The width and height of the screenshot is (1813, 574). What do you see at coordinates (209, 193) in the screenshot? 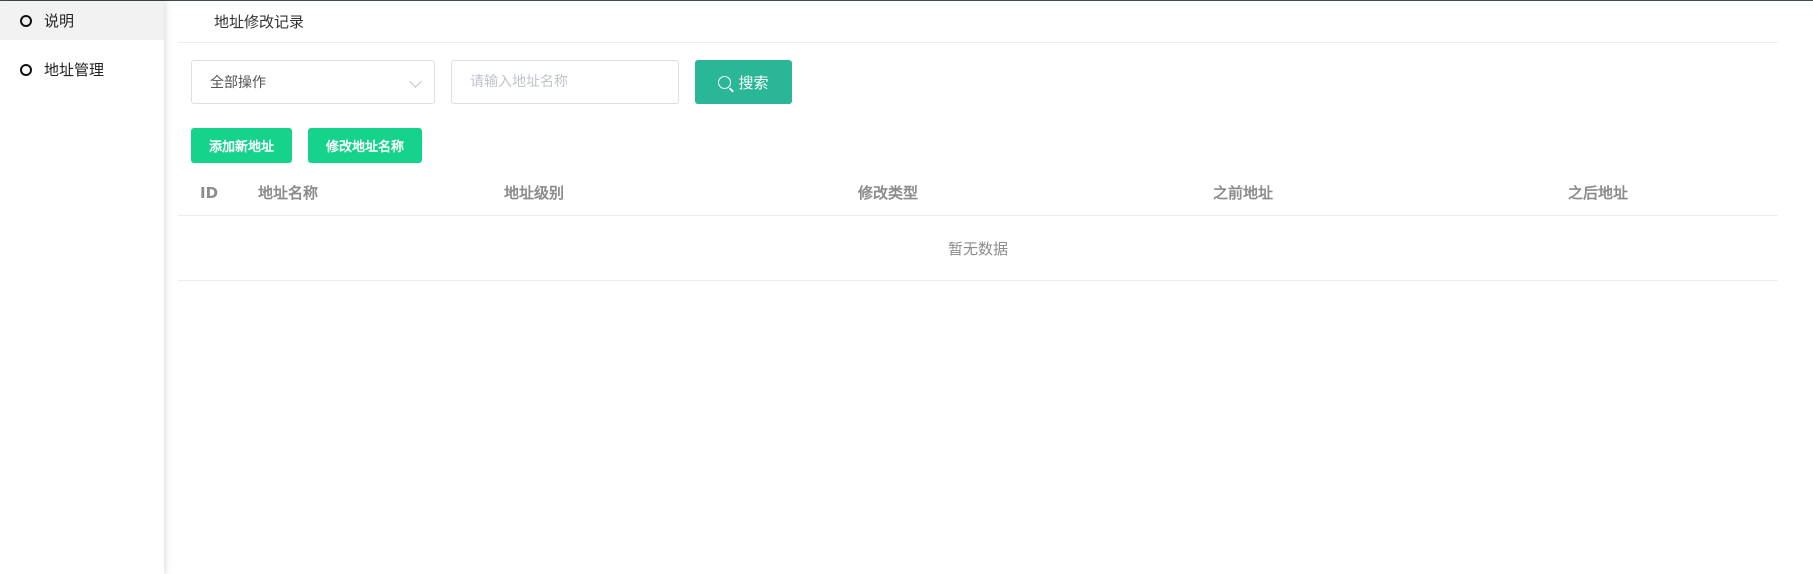
I see `column-header-id: ID` at bounding box center [209, 193].